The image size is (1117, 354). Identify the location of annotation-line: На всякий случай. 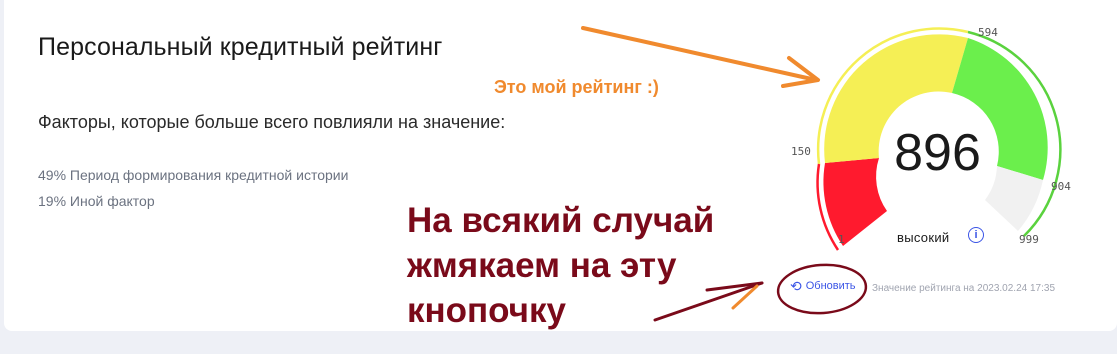
(561, 220).